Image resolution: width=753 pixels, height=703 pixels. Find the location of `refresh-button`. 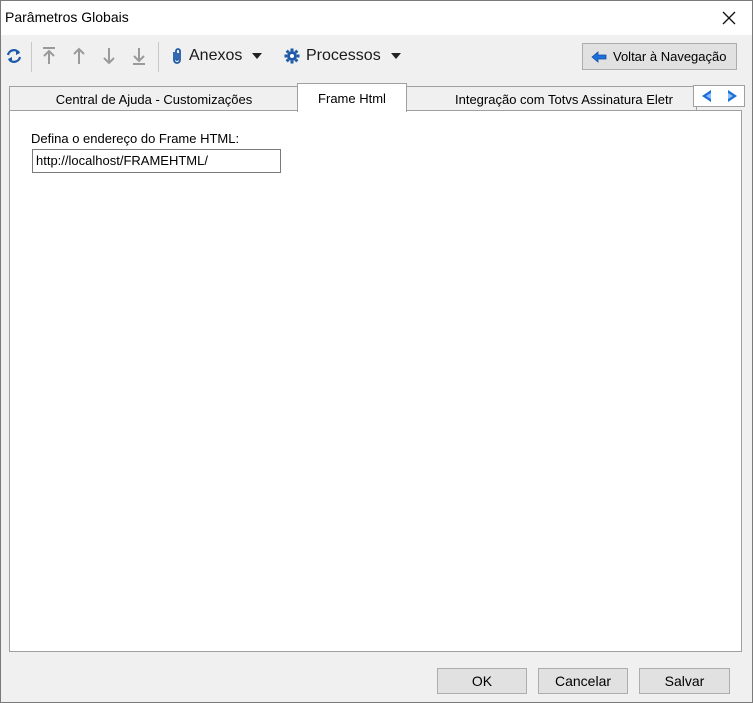

refresh-button is located at coordinates (14, 56).